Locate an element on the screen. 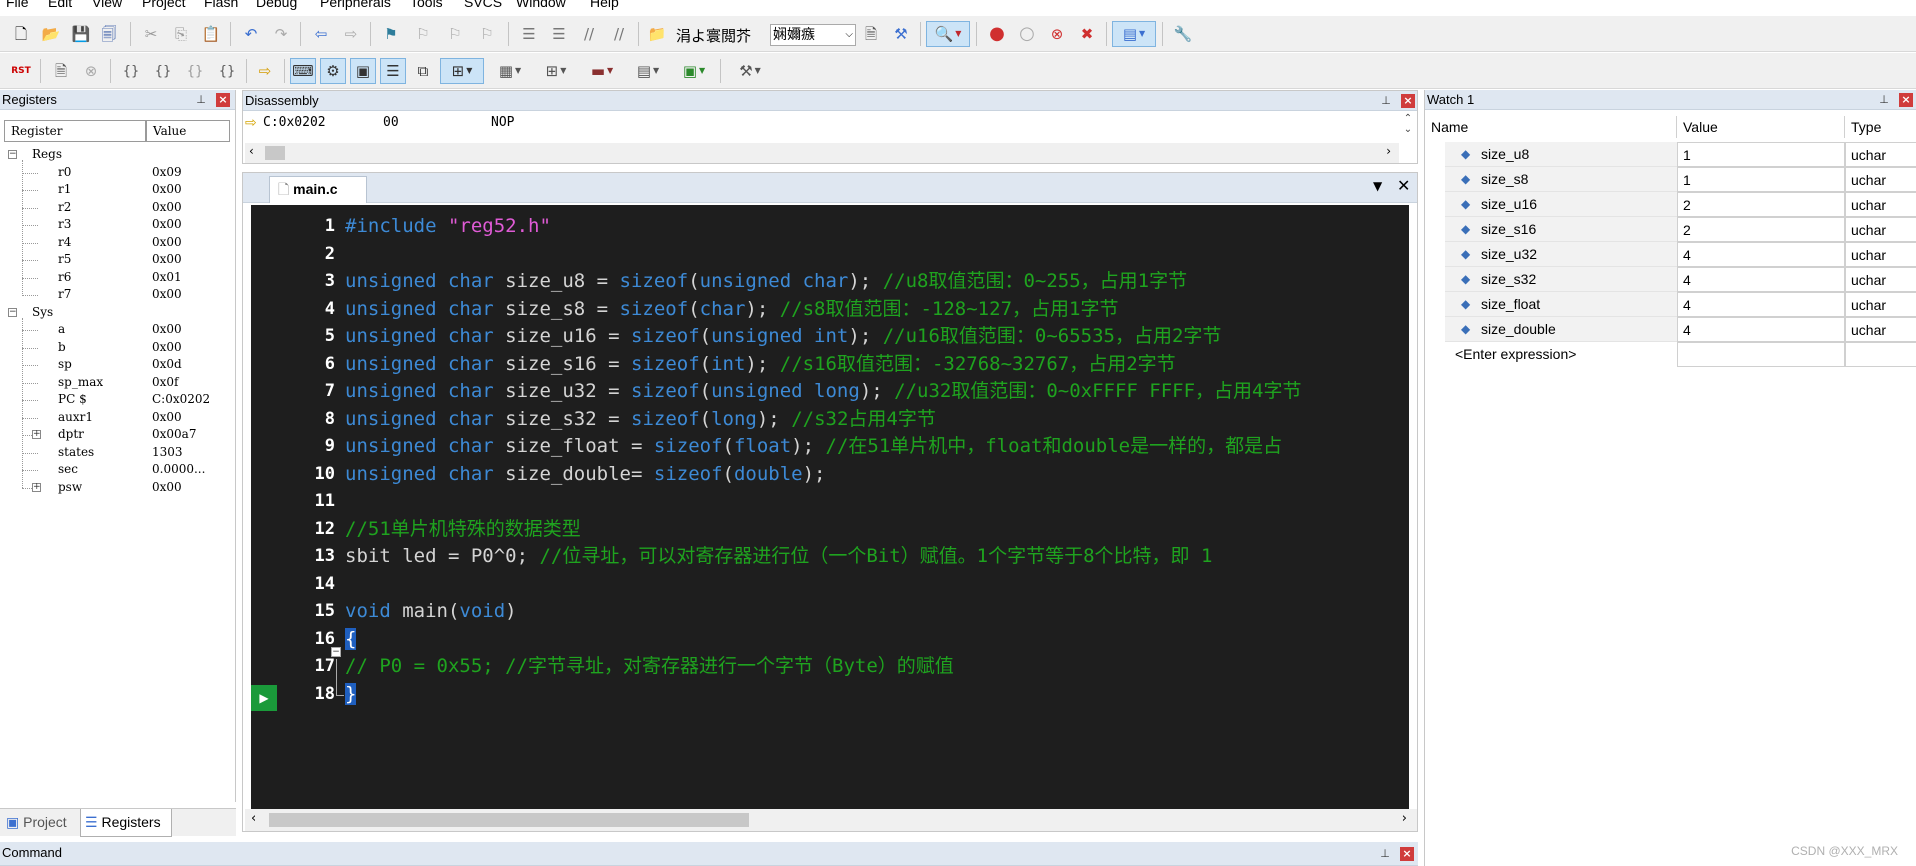  watch-row: ◆ size_u16 2 uchar is located at coordinates (1670, 204).